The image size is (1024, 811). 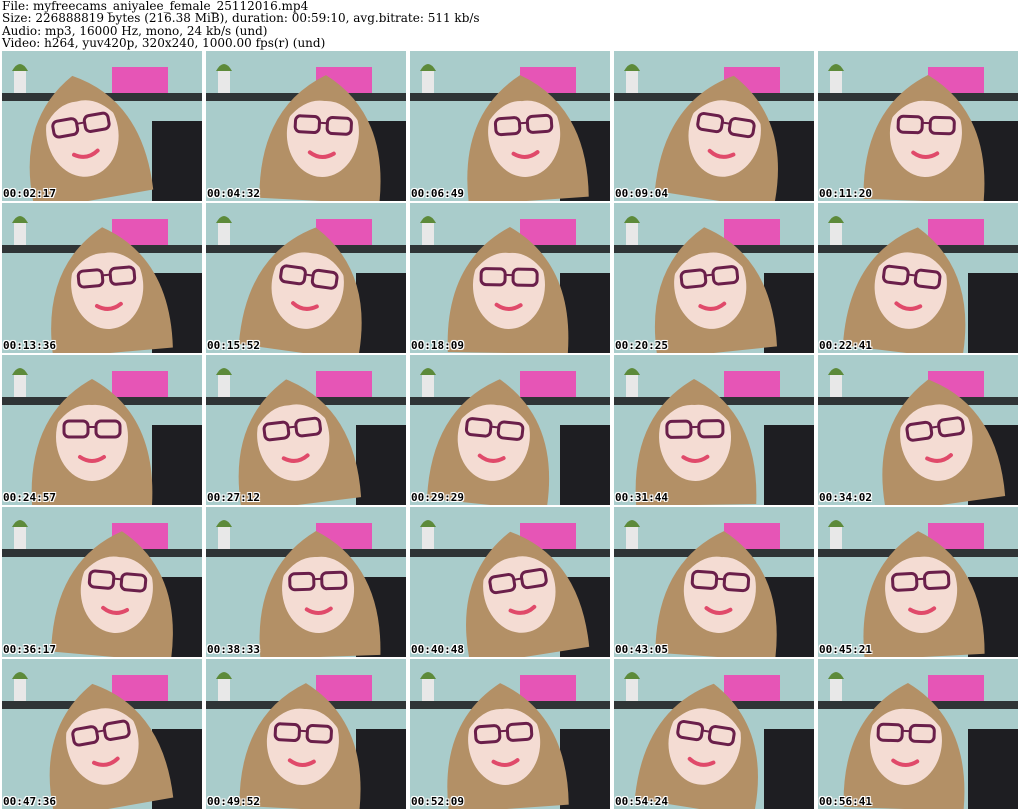 I want to click on video-frame-thumbnail: 00:31:44, so click(x=714, y=430).